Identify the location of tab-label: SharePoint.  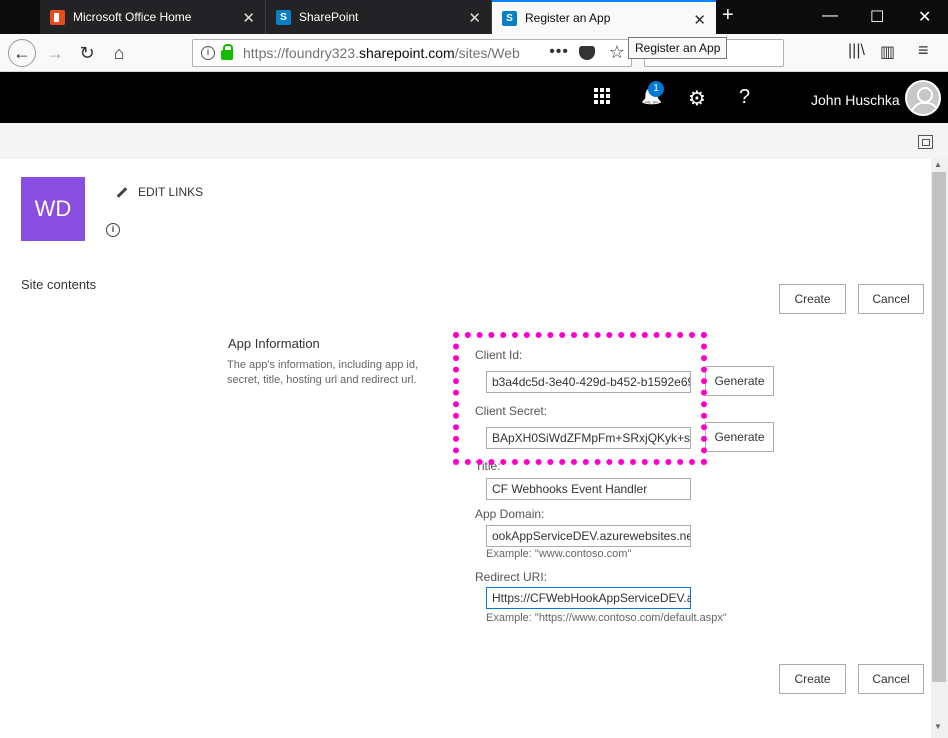
(329, 17).